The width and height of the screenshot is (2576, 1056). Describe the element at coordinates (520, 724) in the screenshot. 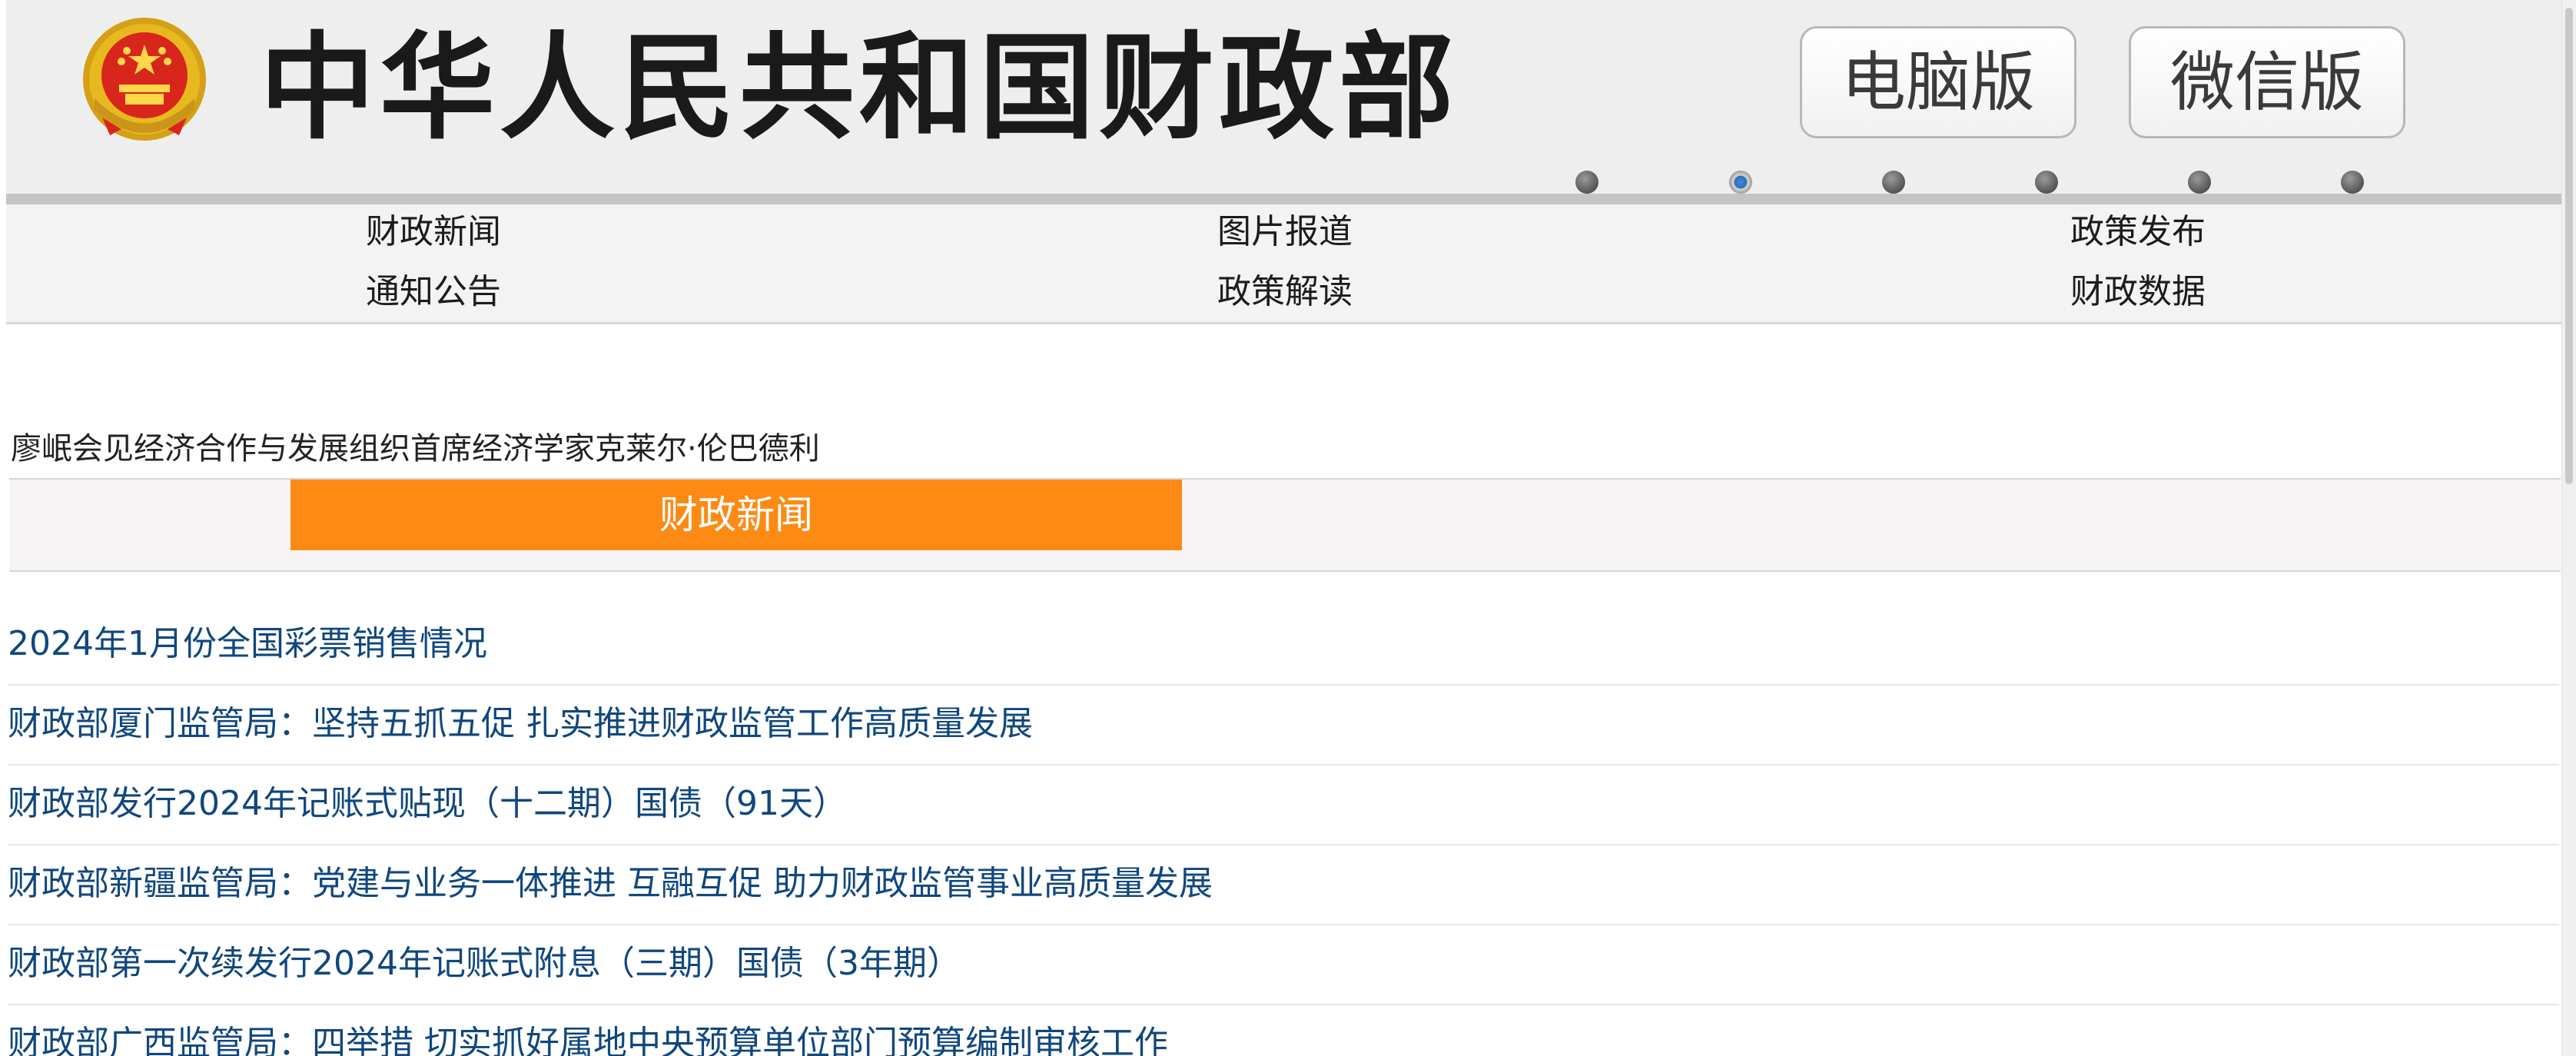

I see `news-link: 财政部厦门监管局：坚持五抓五促 扎实推进财政监管工作高质量发展` at that location.